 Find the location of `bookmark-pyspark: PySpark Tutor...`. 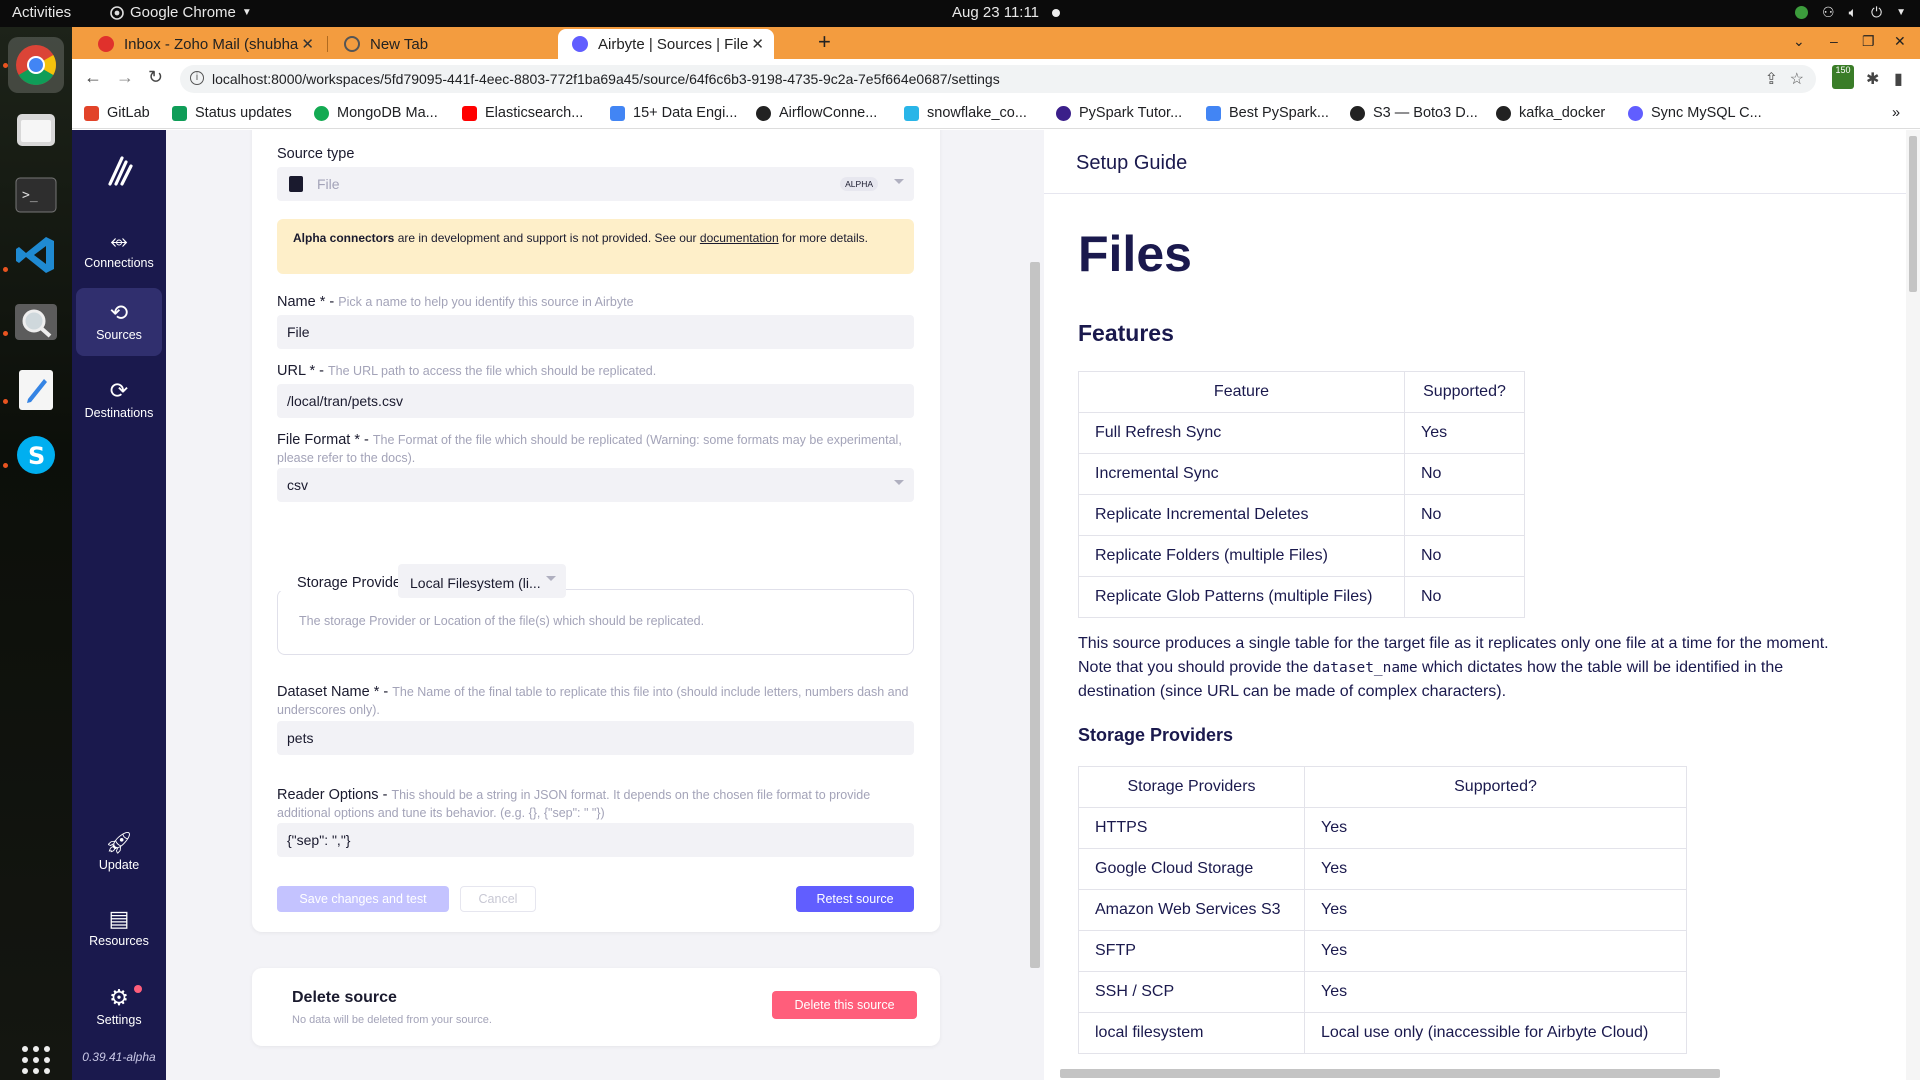

bookmark-pyspark: PySpark Tutor... is located at coordinates (1119, 113).